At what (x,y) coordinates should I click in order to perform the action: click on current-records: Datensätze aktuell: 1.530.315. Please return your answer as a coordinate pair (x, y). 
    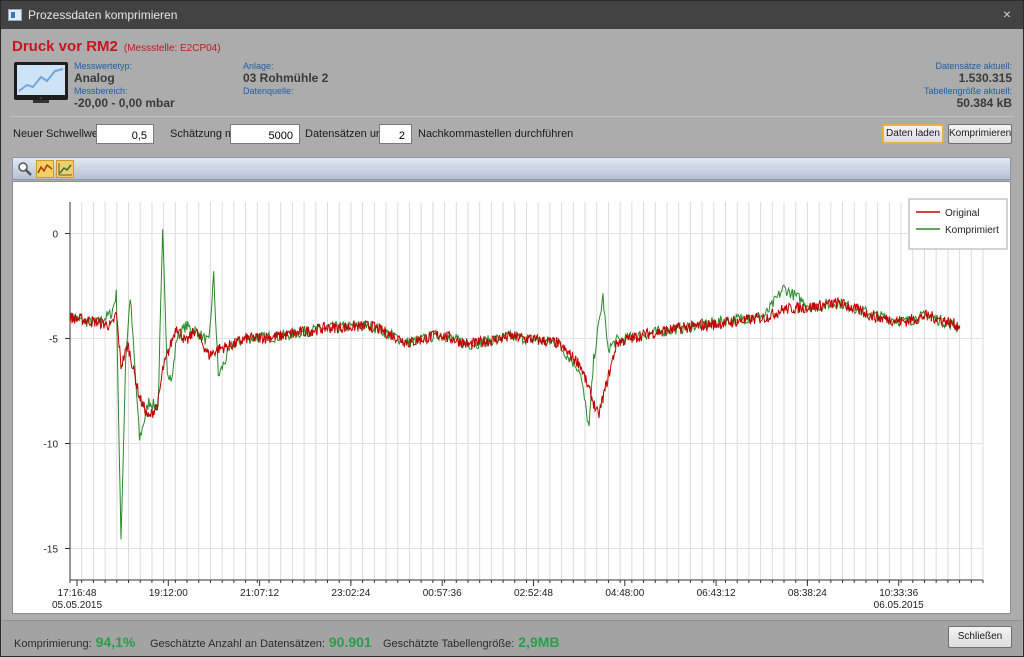
    Looking at the image, I should click on (973, 73).